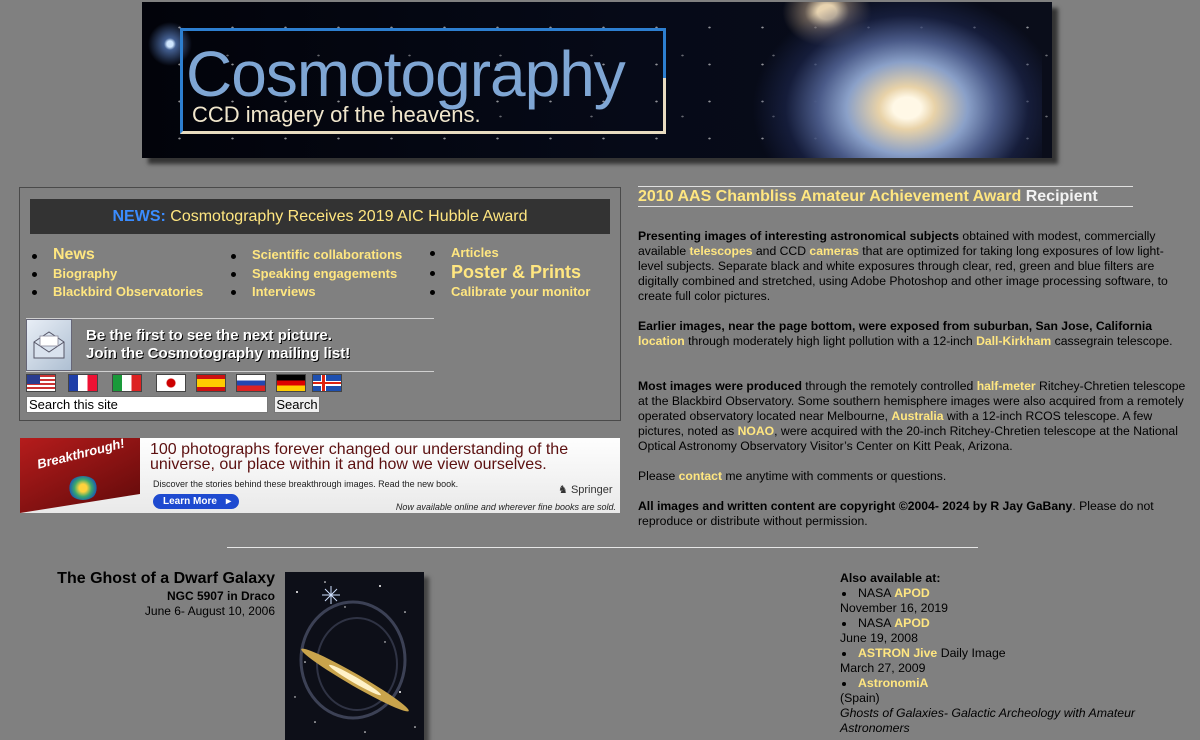 This screenshot has height=740, width=1200. Describe the element at coordinates (1006, 386) in the screenshot. I see `half-meter-link: half-meter` at that location.